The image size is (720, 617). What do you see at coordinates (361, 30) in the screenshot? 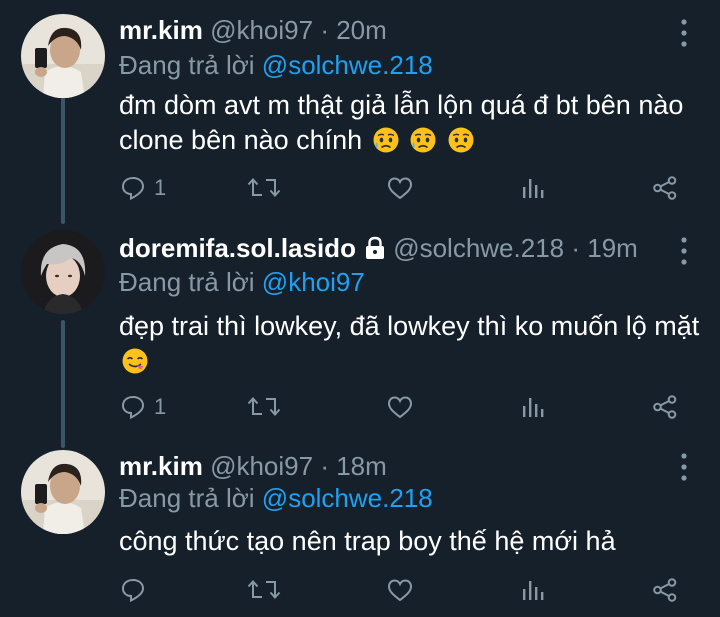
I see `timestamp: 20m` at bounding box center [361, 30].